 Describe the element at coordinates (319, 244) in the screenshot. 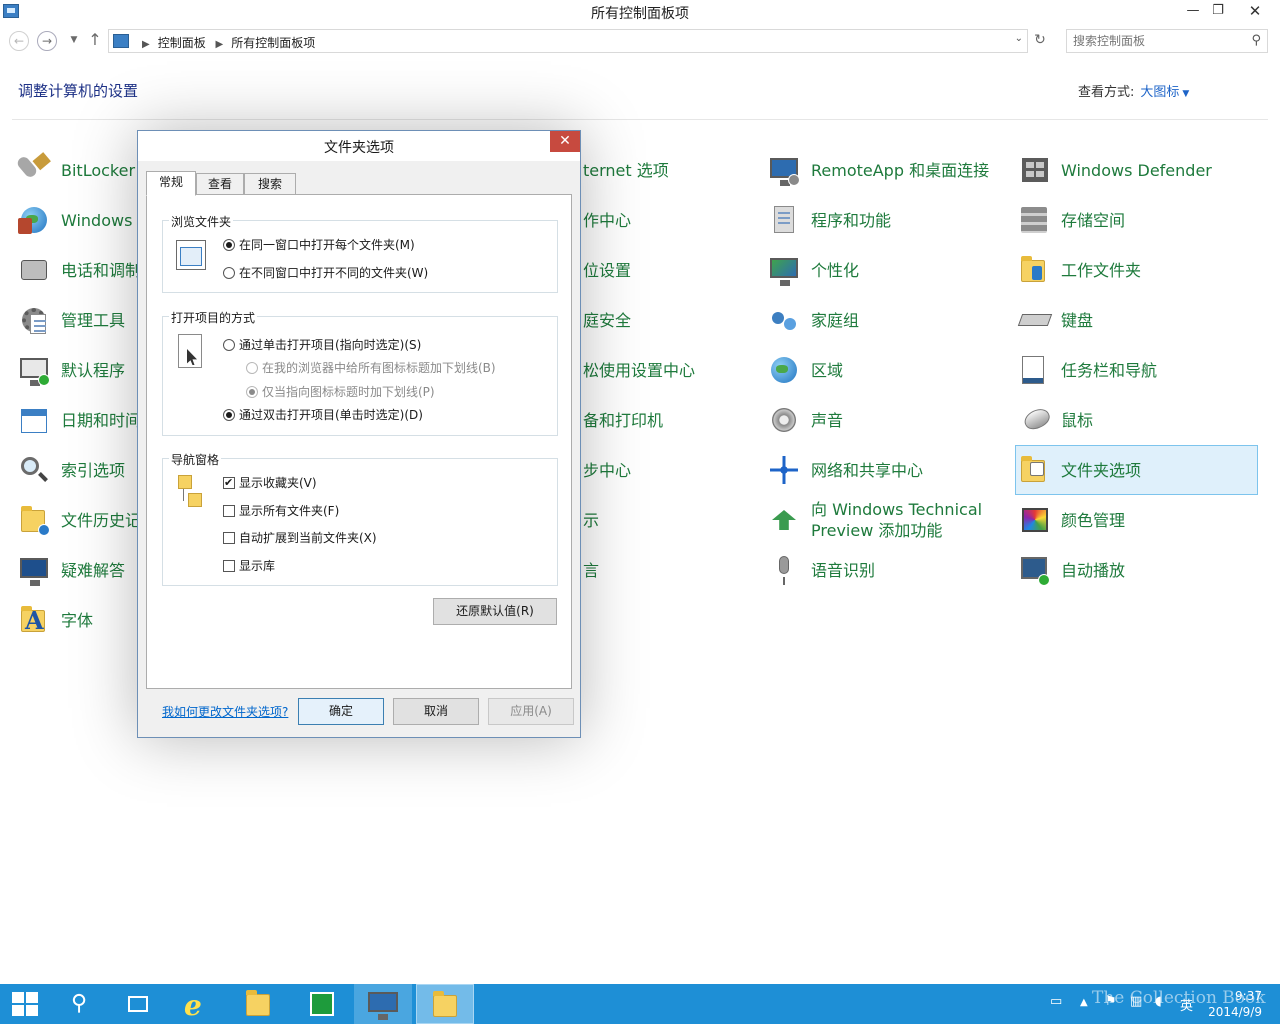

I see `radio-same-window: 在同一窗口中打开每个文件夹(M)` at that location.